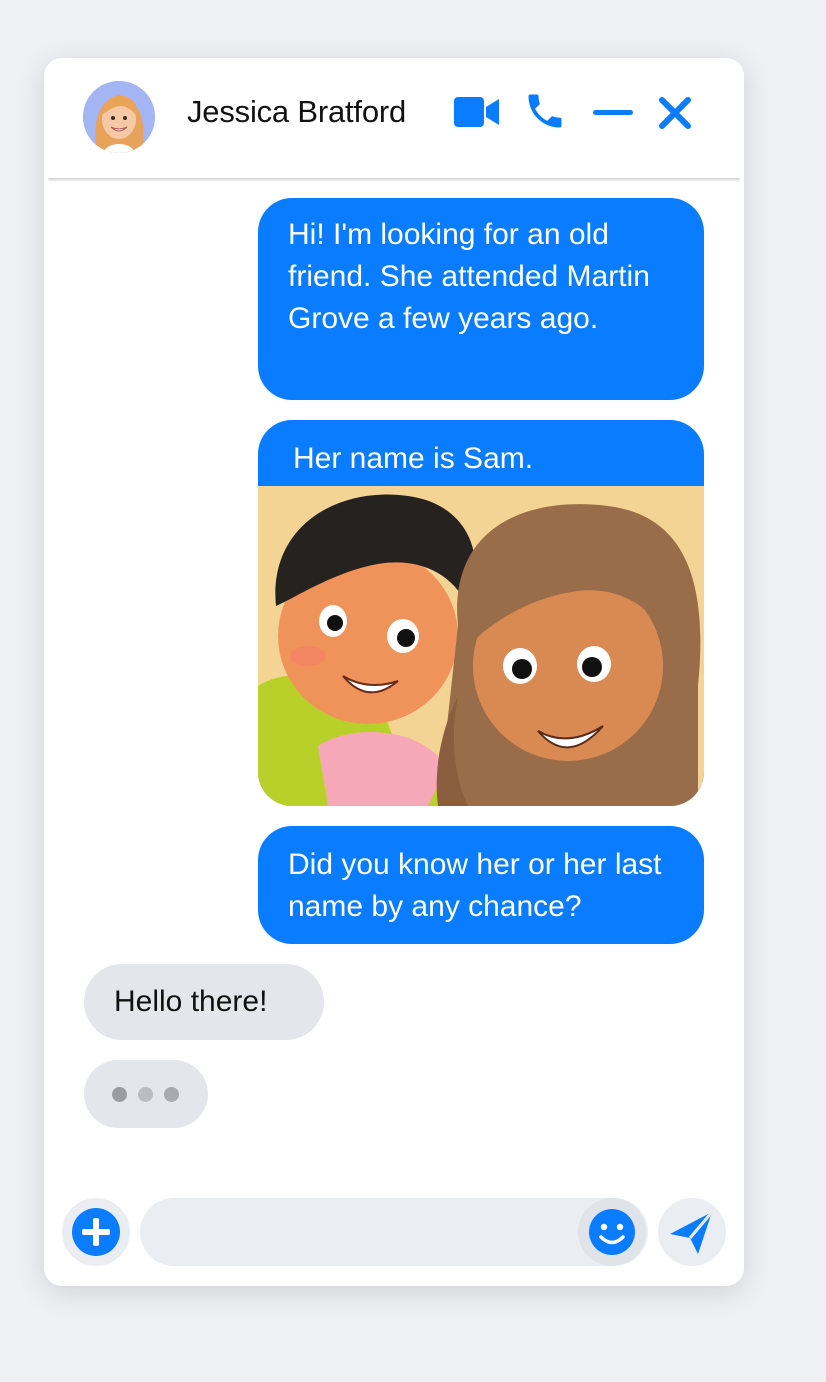  I want to click on composer, so click(394, 1233).